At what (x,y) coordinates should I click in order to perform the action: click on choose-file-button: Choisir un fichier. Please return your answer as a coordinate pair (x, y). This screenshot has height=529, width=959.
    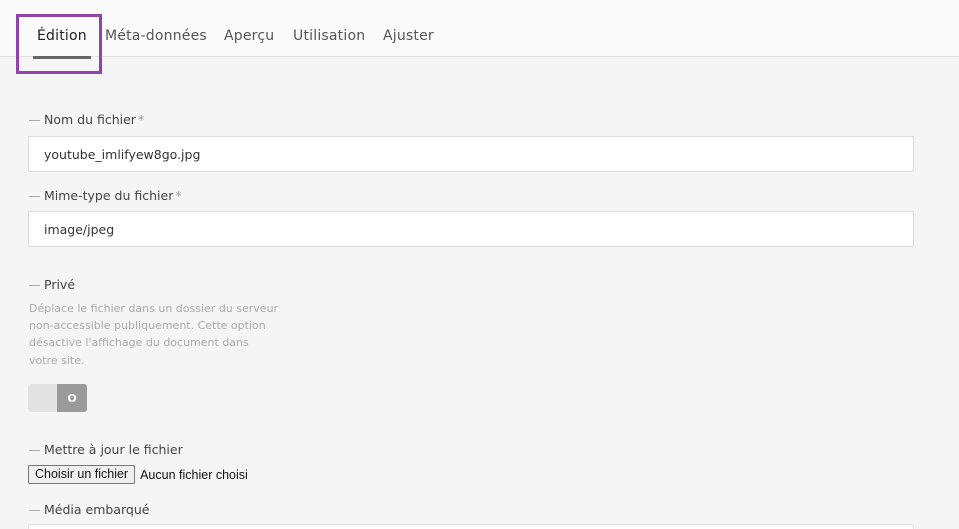
    Looking at the image, I should click on (82, 474).